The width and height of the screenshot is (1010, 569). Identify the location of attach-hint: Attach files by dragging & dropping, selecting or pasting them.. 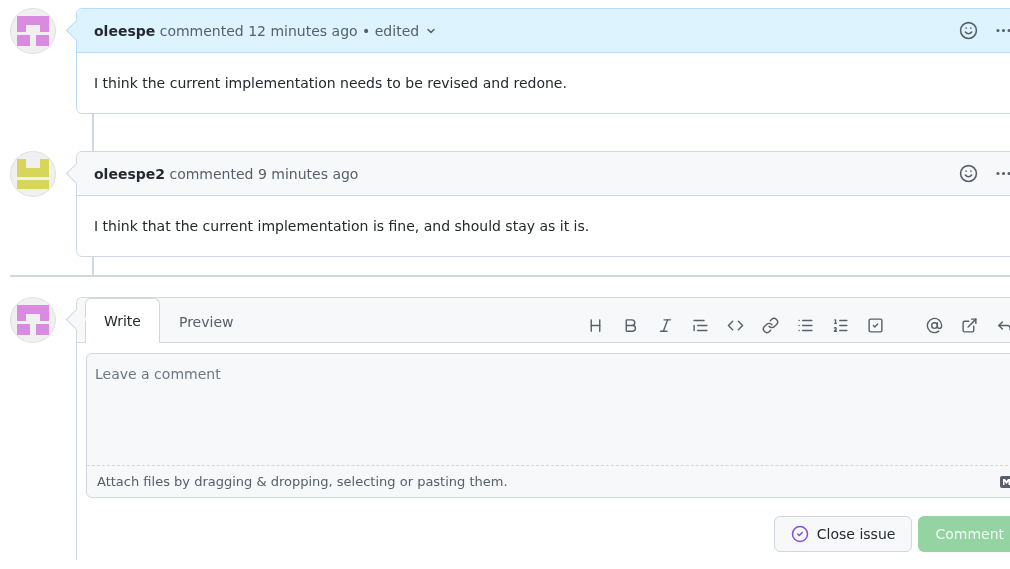
(302, 481).